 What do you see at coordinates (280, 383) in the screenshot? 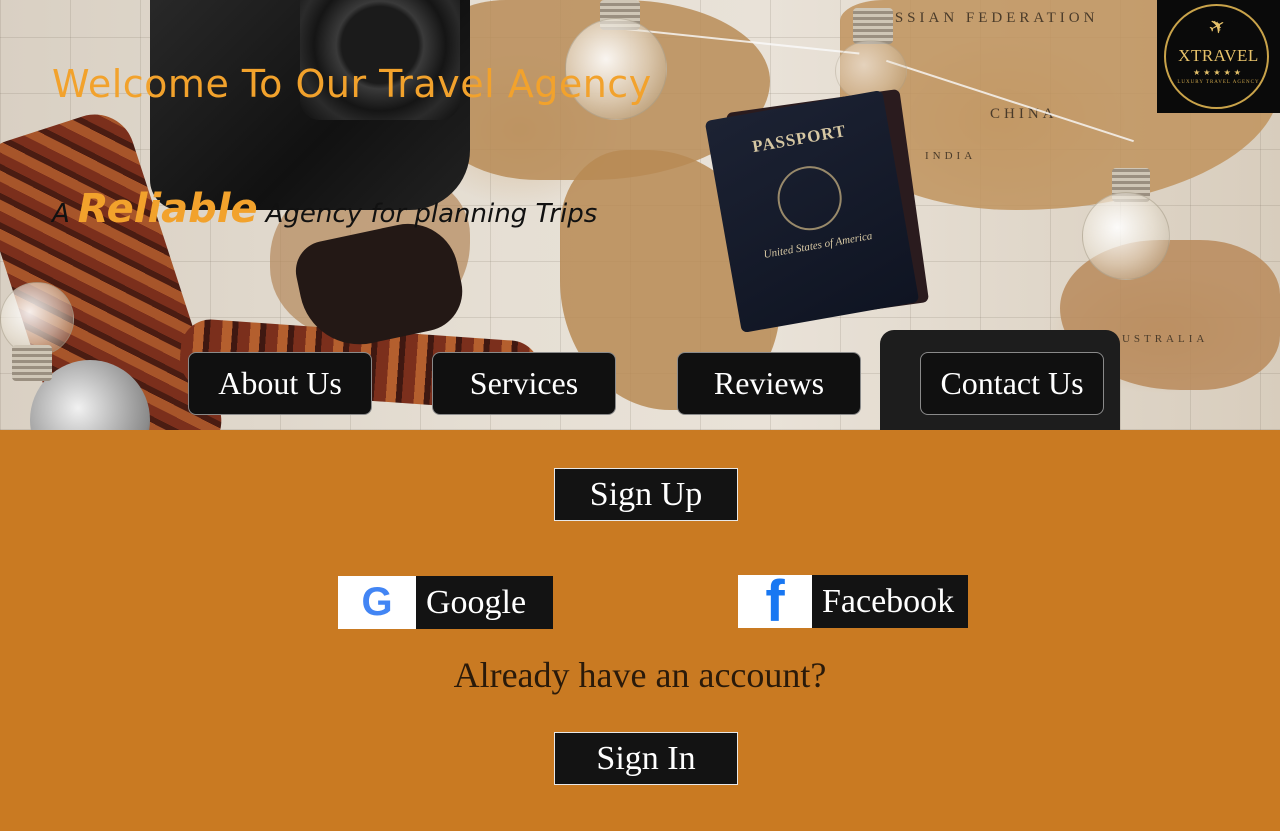
I see `nav-about-us-button: About Us` at bounding box center [280, 383].